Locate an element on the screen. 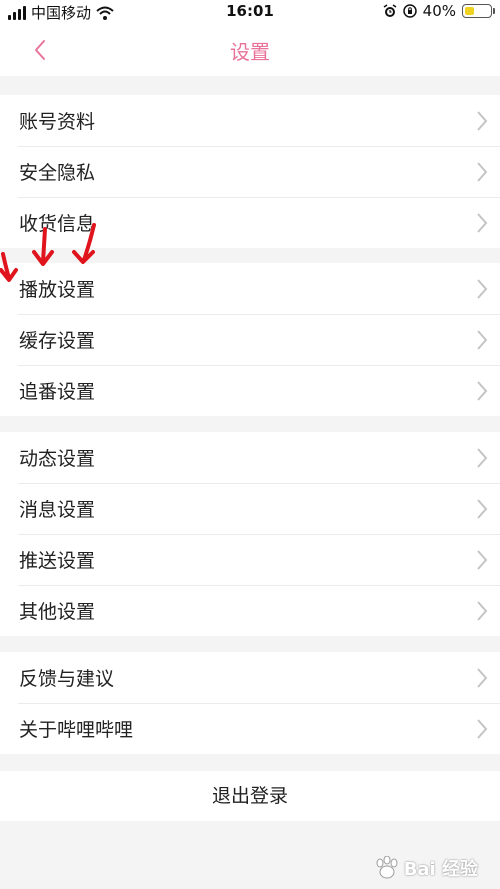 Image resolution: width=500 pixels, height=889 pixels. baidu-jingyan-watermark: Bai 经验 is located at coordinates (426, 868).